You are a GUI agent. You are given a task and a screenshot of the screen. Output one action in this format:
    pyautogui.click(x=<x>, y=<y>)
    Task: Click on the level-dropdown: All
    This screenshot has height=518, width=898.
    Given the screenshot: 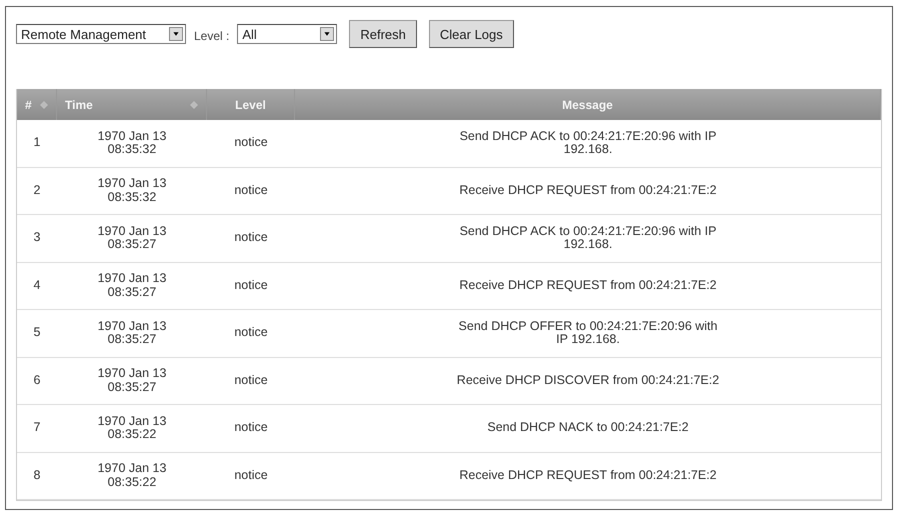 What is the action you would take?
    pyautogui.click(x=287, y=34)
    